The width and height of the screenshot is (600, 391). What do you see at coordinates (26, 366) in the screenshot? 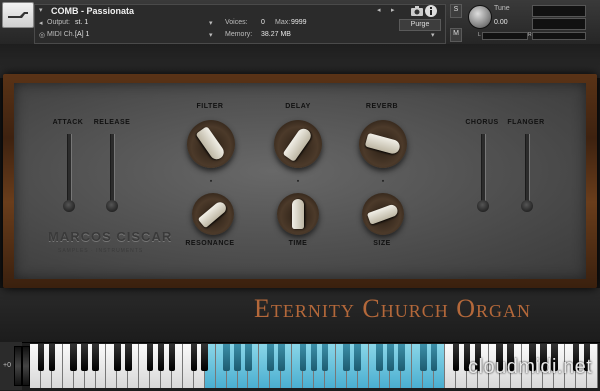
I see `mod-wheel` at bounding box center [26, 366].